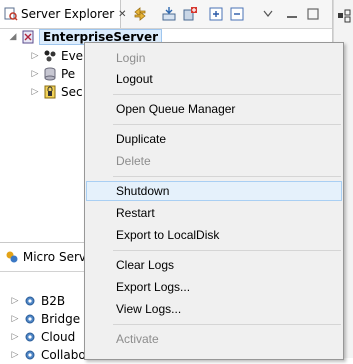  What do you see at coordinates (135, 213) in the screenshot?
I see `menu-item-label: Restart` at bounding box center [135, 213].